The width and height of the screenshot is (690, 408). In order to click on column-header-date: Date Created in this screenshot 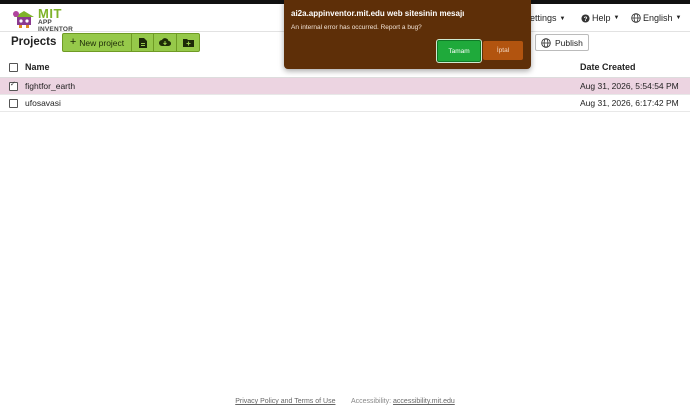, I will do `click(608, 67)`.